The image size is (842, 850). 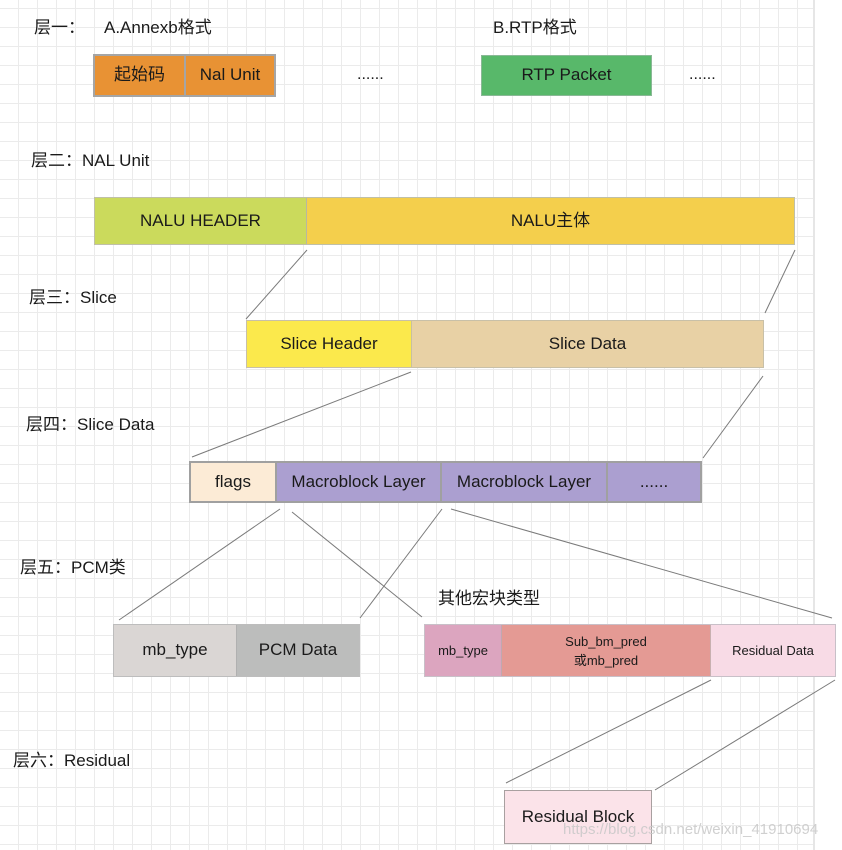 What do you see at coordinates (463, 650) in the screenshot?
I see `other-mb-type-cell: mb_type` at bounding box center [463, 650].